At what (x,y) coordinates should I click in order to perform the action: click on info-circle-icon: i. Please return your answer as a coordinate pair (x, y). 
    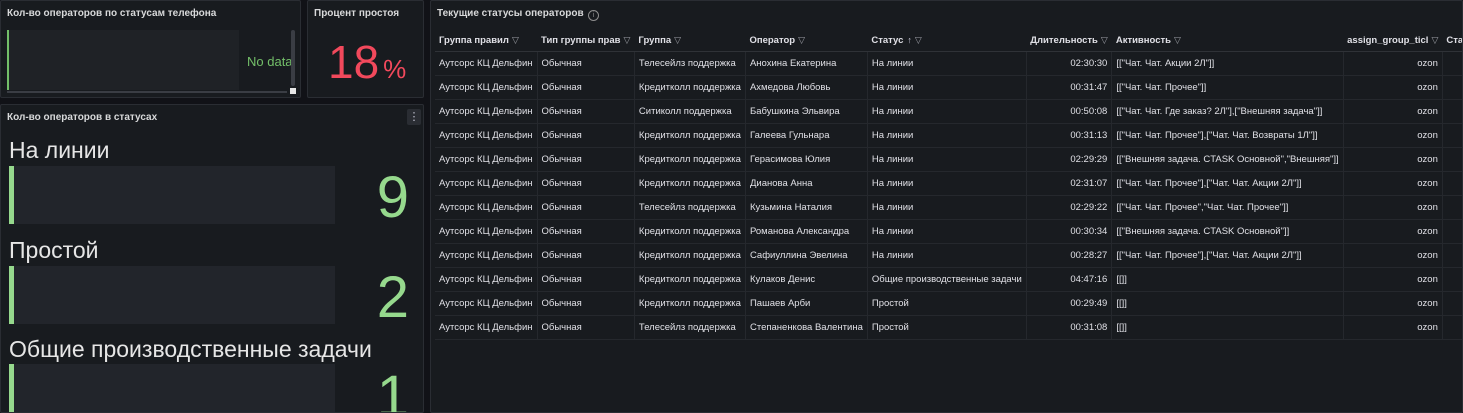
    Looking at the image, I should click on (593, 15).